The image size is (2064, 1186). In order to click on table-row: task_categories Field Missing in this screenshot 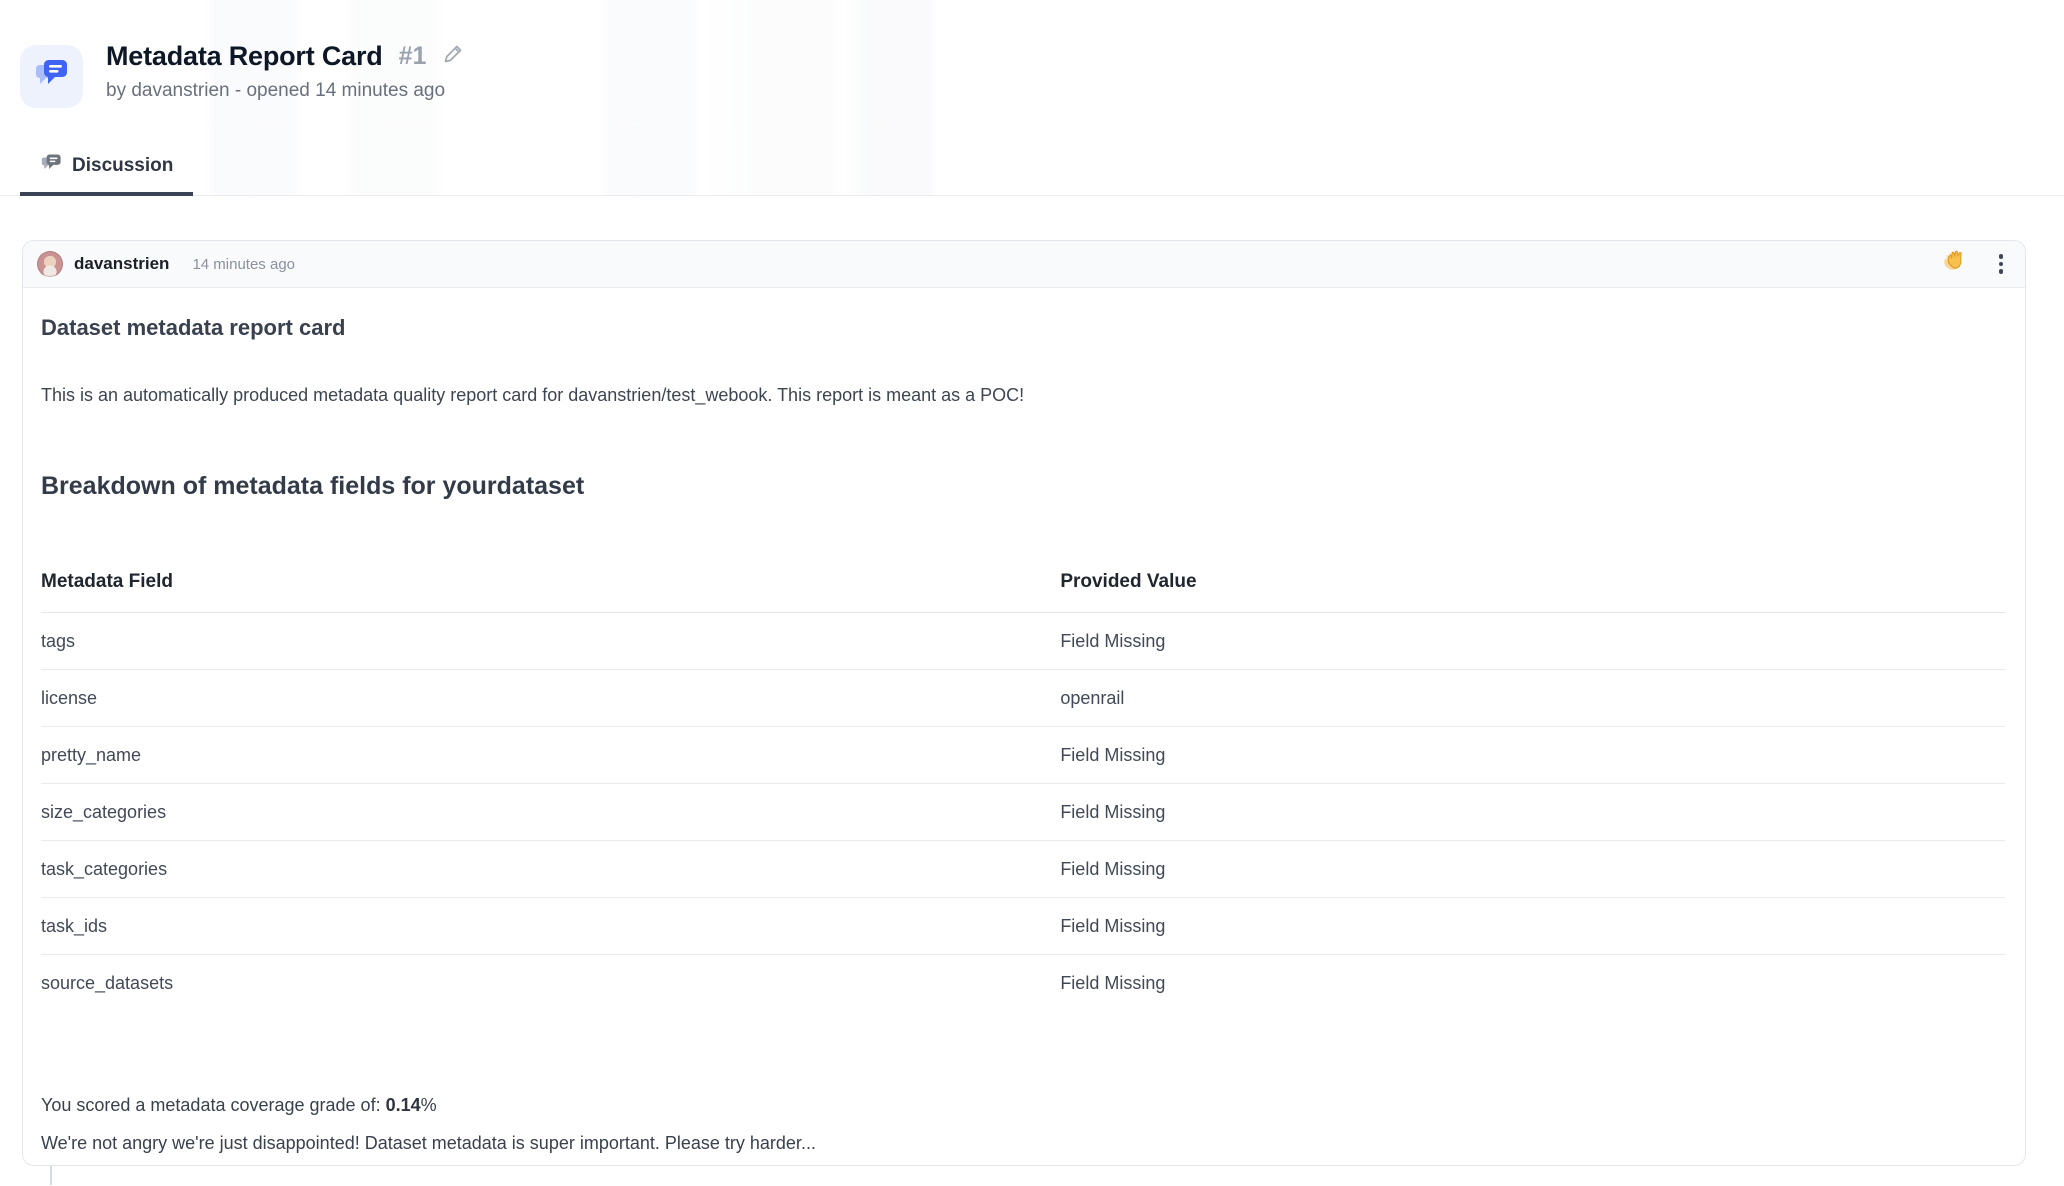, I will do `click(1023, 869)`.